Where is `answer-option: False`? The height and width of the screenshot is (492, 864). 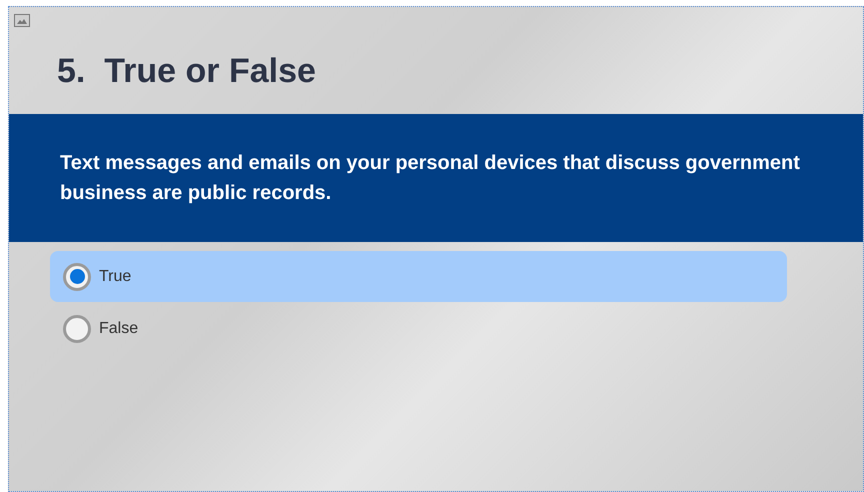 answer-option: False is located at coordinates (418, 328).